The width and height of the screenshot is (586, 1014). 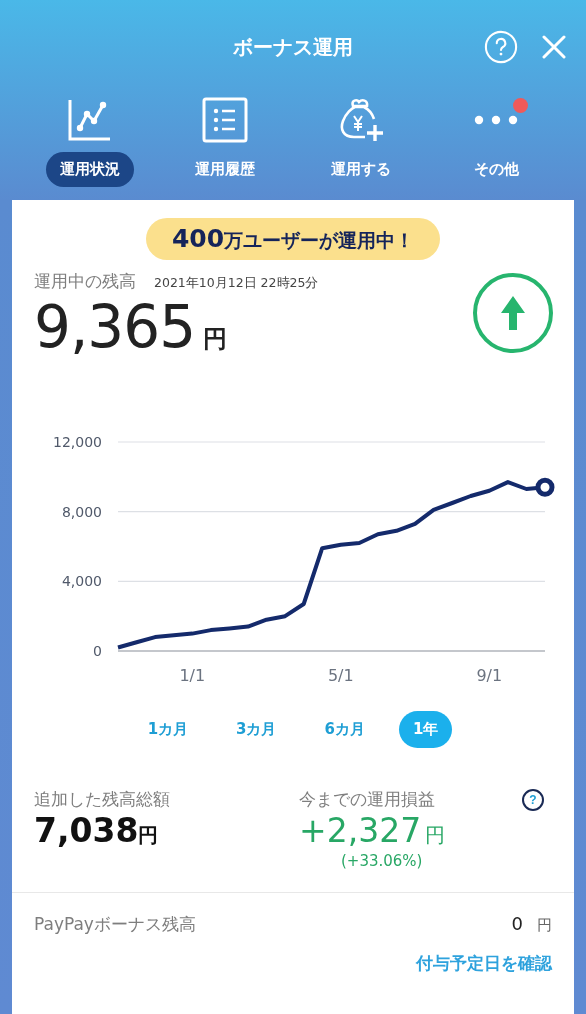 What do you see at coordinates (496, 120) in the screenshot?
I see `more-icon` at bounding box center [496, 120].